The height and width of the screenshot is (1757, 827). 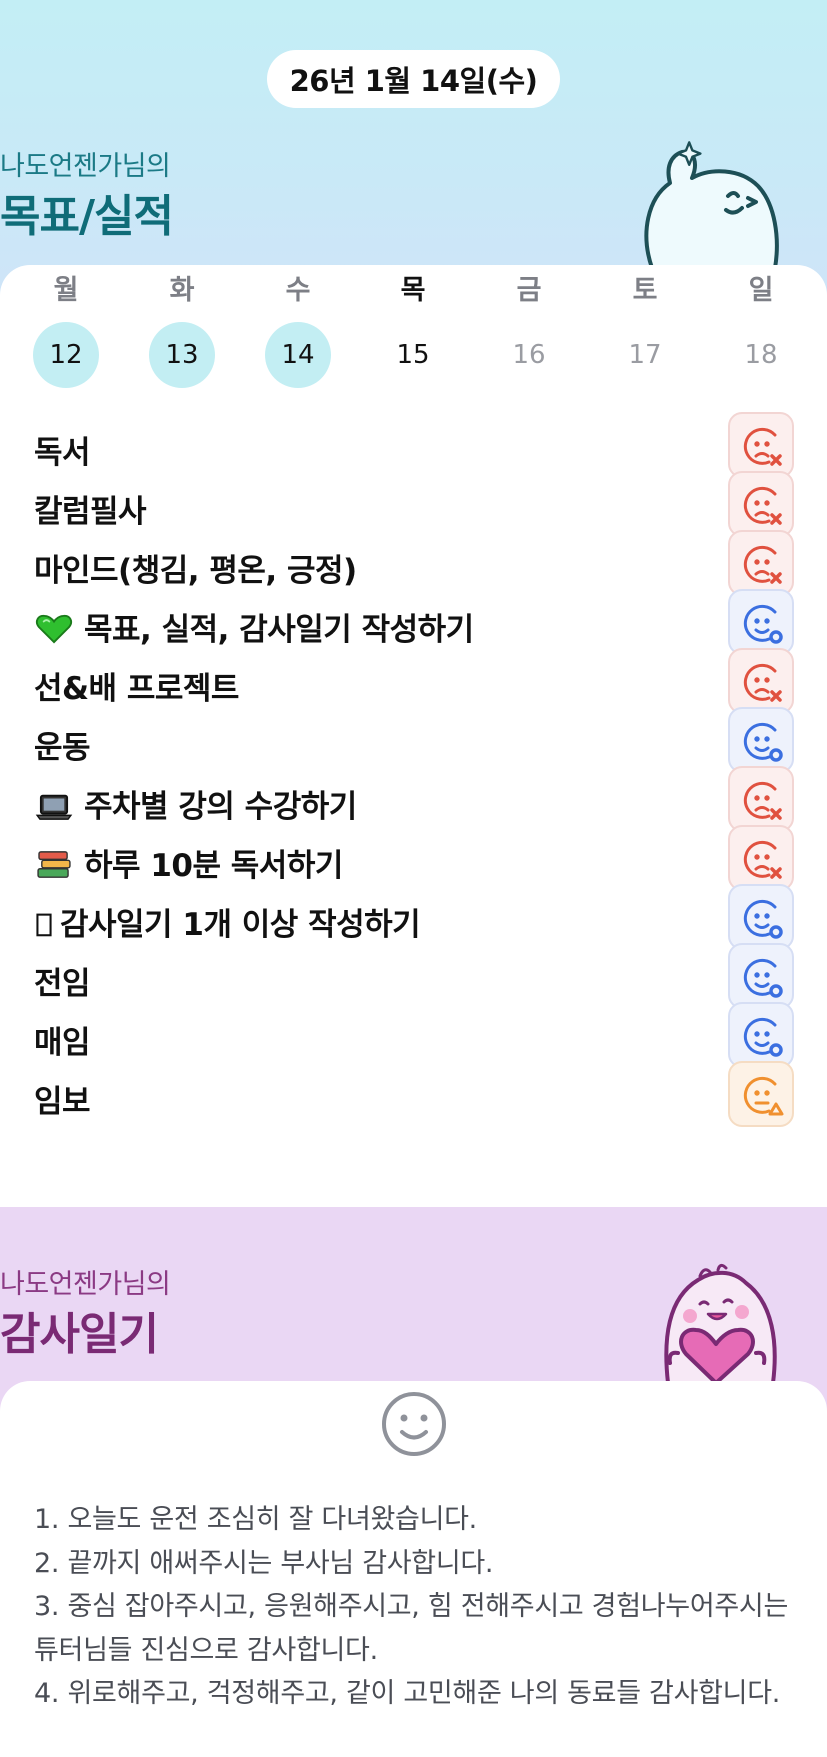 I want to click on goal-row: 하루 10분 독서하기, so click(x=413, y=858).